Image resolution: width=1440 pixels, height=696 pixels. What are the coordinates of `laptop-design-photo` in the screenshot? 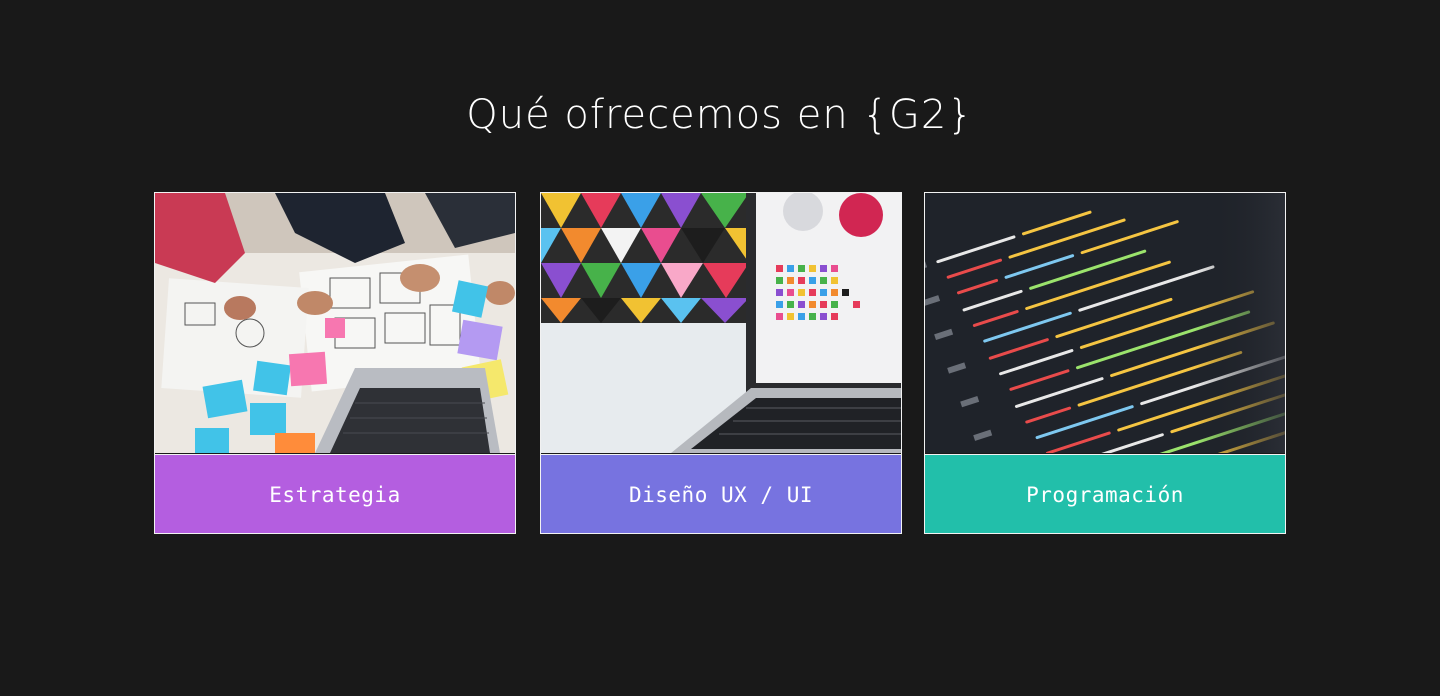 It's located at (721, 323).